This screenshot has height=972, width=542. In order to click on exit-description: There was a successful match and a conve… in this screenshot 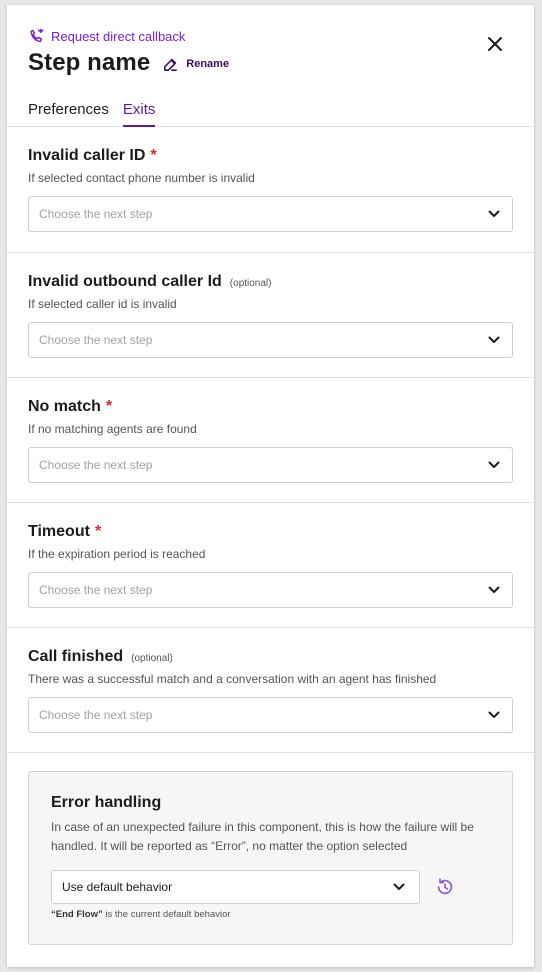, I will do `click(232, 679)`.